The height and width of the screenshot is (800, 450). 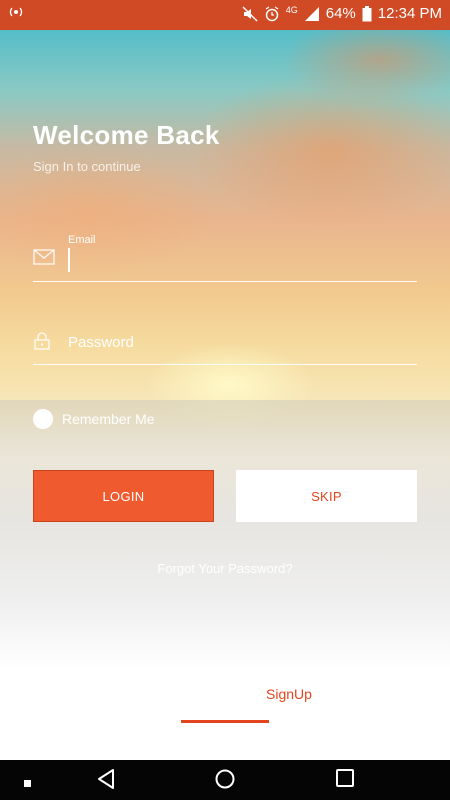 I want to click on remember-me-row: Remember Me, so click(x=94, y=419).